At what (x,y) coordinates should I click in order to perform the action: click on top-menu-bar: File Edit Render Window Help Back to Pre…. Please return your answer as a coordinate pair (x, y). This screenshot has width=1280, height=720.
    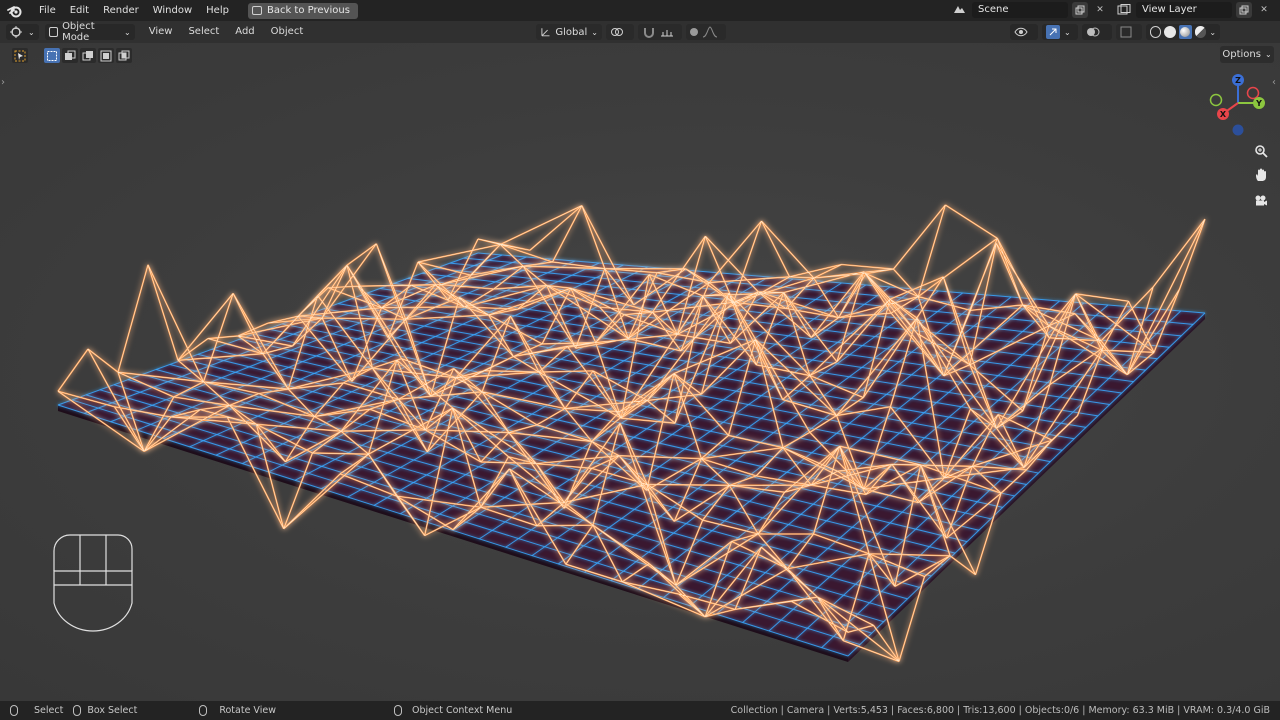
    Looking at the image, I should click on (640, 10).